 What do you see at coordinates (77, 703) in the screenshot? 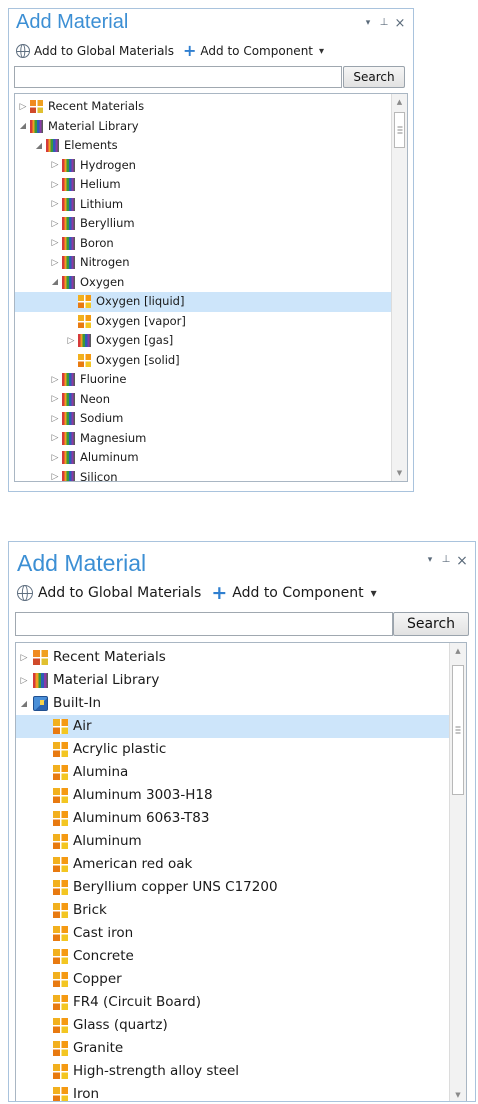
I see `tree-item-label: Built-In` at bounding box center [77, 703].